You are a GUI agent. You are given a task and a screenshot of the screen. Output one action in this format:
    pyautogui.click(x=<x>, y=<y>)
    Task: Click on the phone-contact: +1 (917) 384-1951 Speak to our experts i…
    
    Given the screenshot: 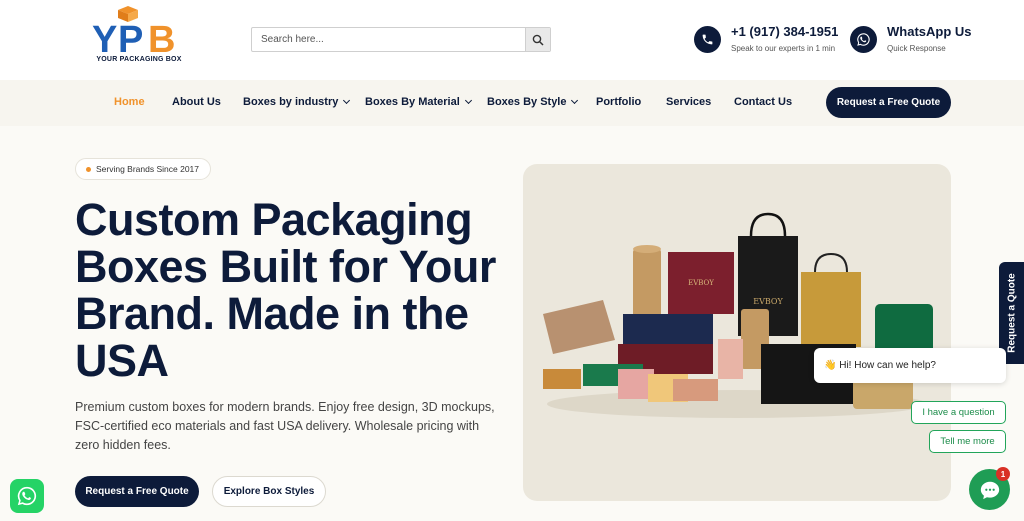 What is the action you would take?
    pyautogui.click(x=766, y=38)
    